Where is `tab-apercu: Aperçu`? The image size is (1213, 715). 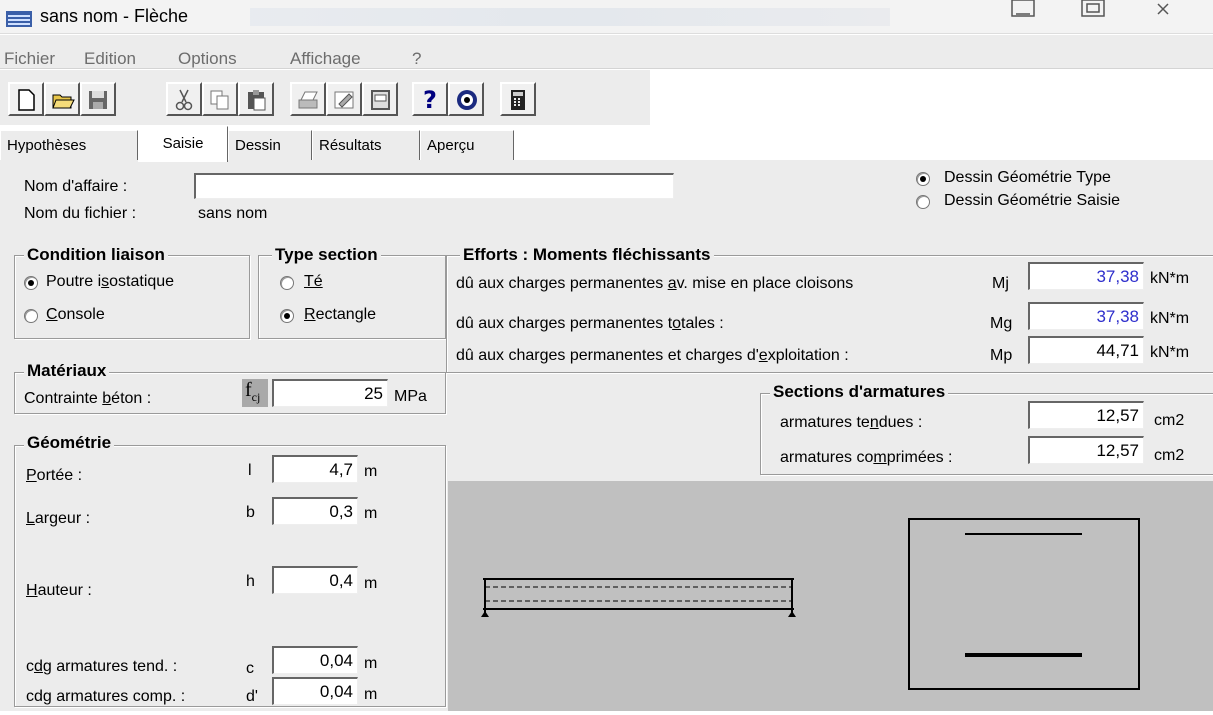
tab-apercu: Aperçu is located at coordinates (467, 145).